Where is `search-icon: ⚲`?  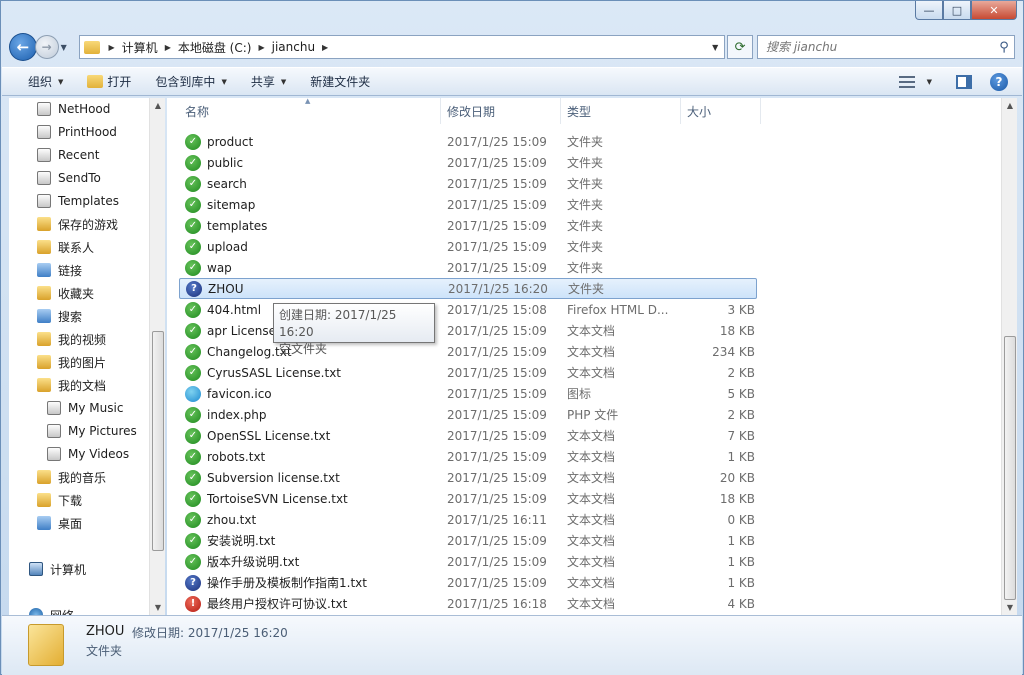 search-icon: ⚲ is located at coordinates (1004, 47).